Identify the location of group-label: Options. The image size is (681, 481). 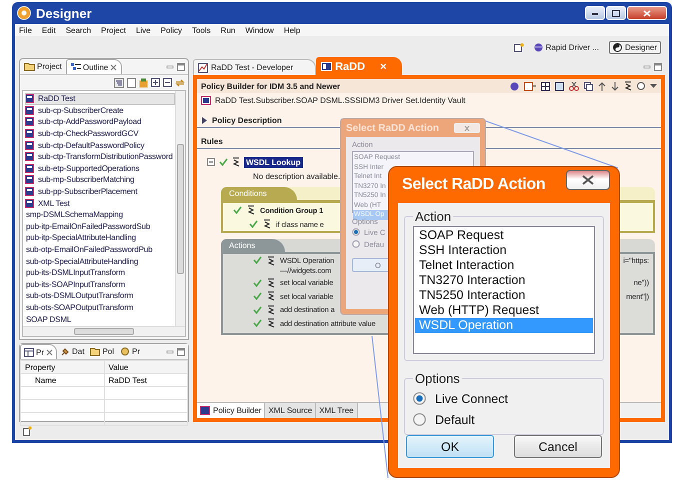
(437, 378).